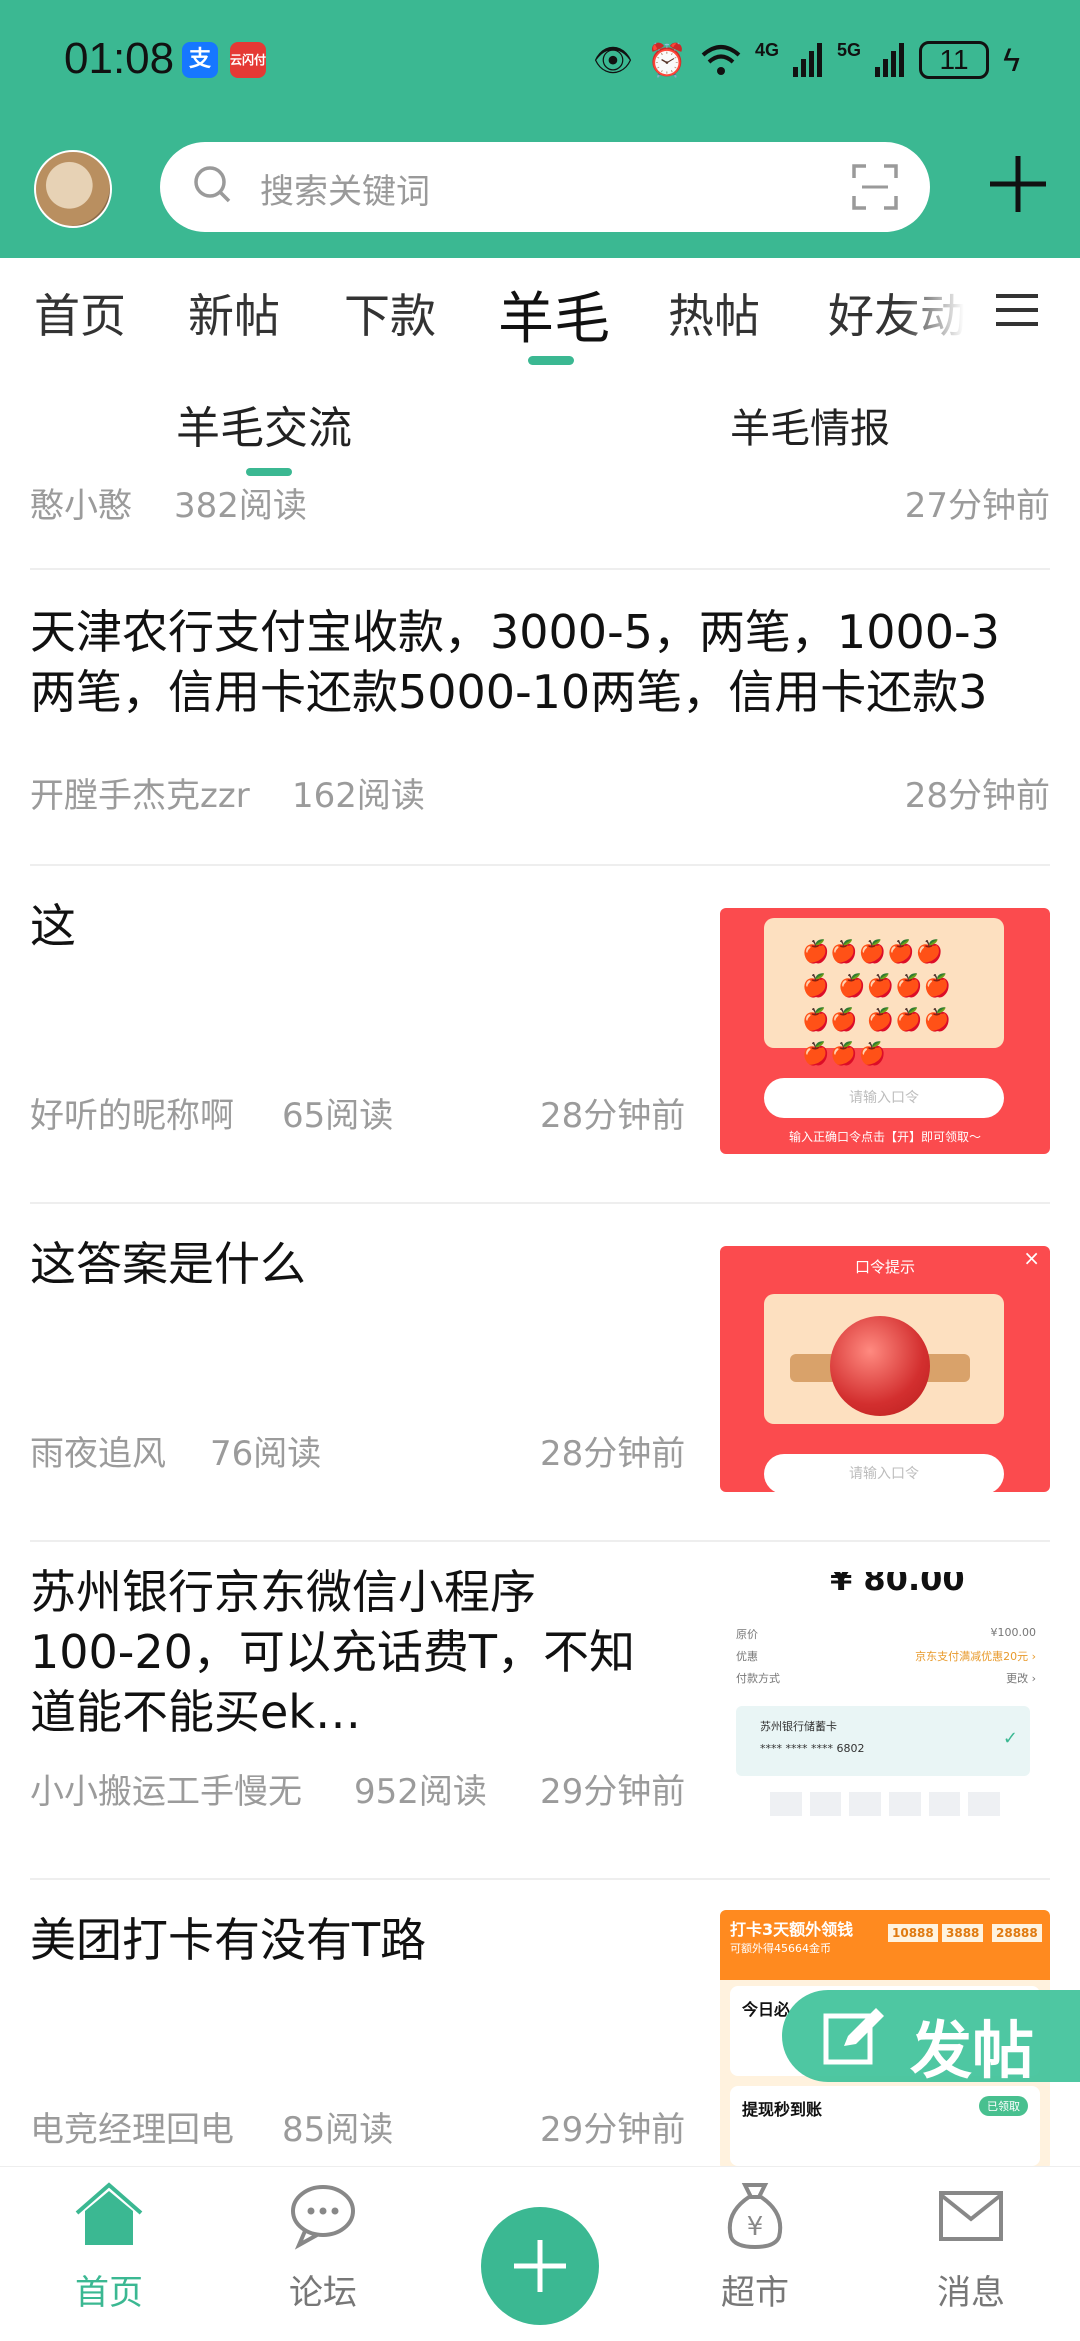  What do you see at coordinates (972, 2050) in the screenshot?
I see `new-post-label: 发帖` at bounding box center [972, 2050].